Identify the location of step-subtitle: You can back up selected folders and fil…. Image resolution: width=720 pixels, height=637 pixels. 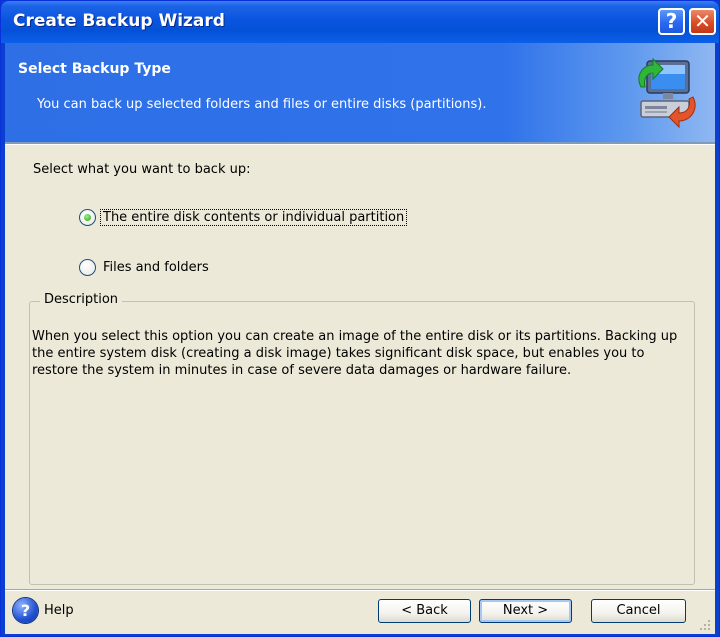
(262, 104).